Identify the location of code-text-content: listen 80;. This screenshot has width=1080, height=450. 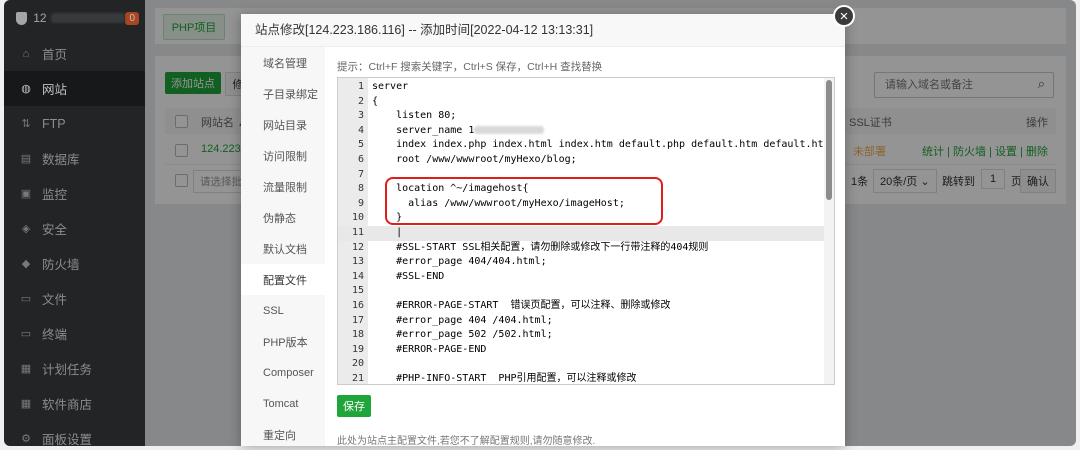
(414, 116).